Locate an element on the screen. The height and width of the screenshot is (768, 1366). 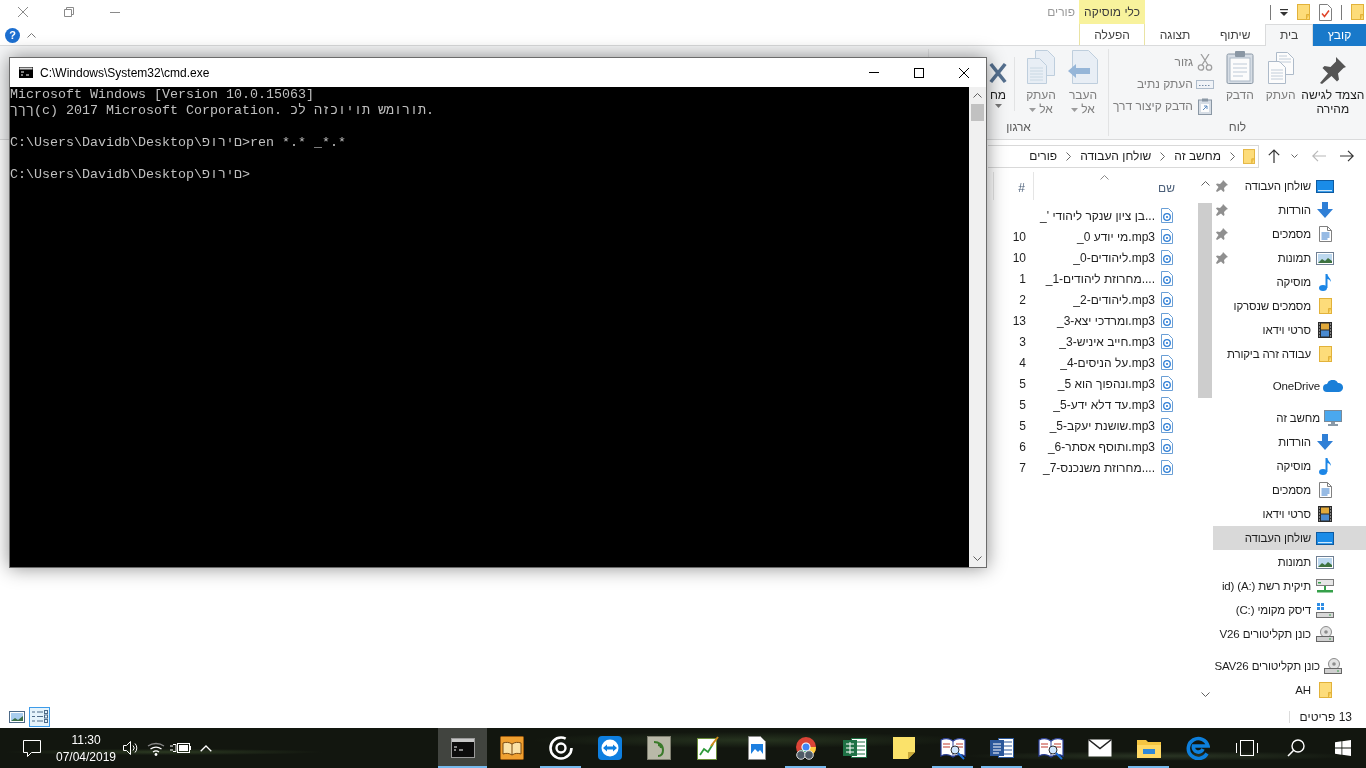
address-bar: מחשב זה שולחן העבודה פורים is located at coordinates (1123, 156).